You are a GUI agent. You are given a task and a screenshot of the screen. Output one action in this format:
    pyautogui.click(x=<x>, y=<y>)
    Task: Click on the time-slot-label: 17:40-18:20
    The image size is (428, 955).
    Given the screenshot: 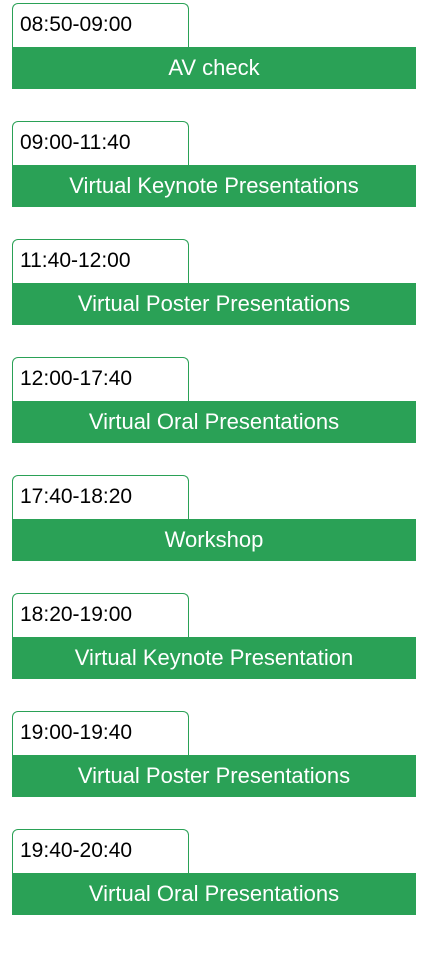 What is the action you would take?
    pyautogui.click(x=100, y=497)
    